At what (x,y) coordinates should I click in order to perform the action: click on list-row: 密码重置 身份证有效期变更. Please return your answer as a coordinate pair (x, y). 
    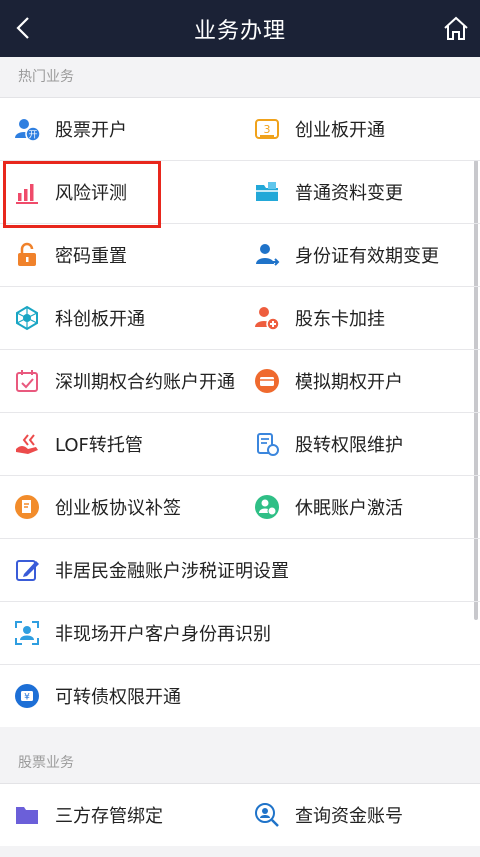
    Looking at the image, I should click on (240, 255).